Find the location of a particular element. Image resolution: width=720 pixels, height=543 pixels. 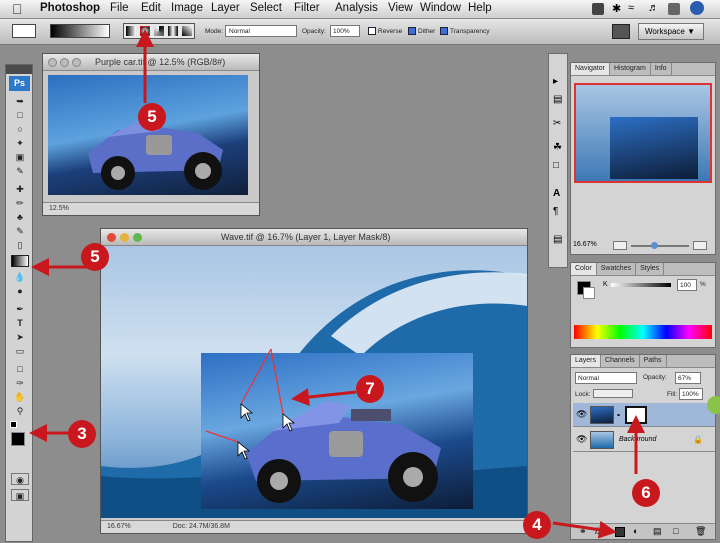

callout-badge-3: 3 is located at coordinates (82, 434).